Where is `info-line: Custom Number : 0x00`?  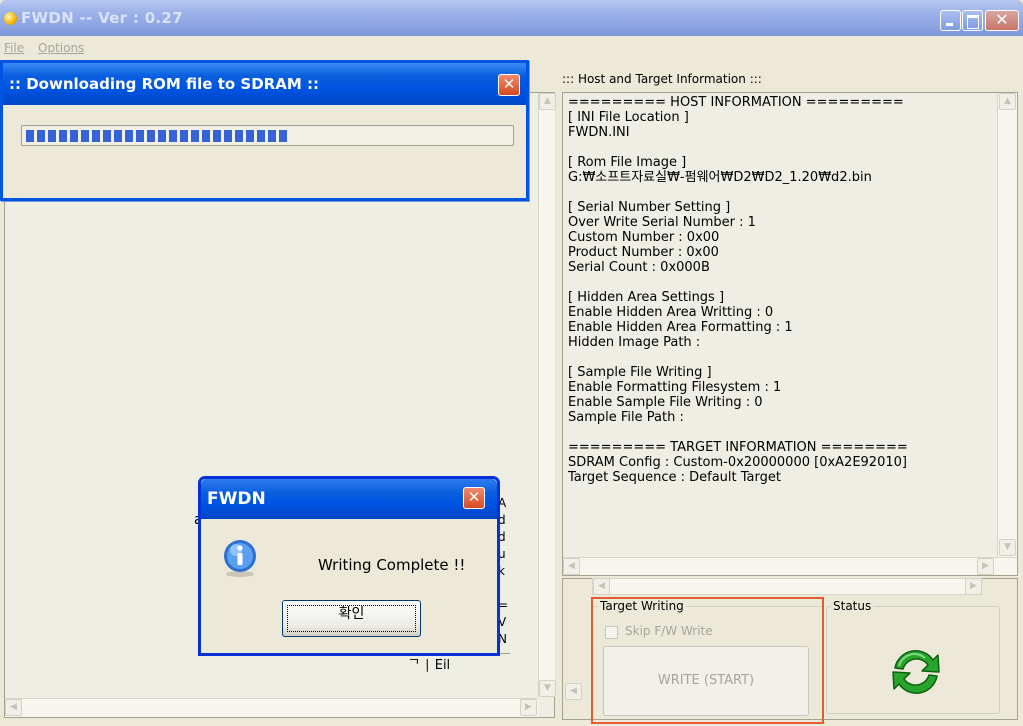 info-line: Custom Number : 0x00 is located at coordinates (644, 237).